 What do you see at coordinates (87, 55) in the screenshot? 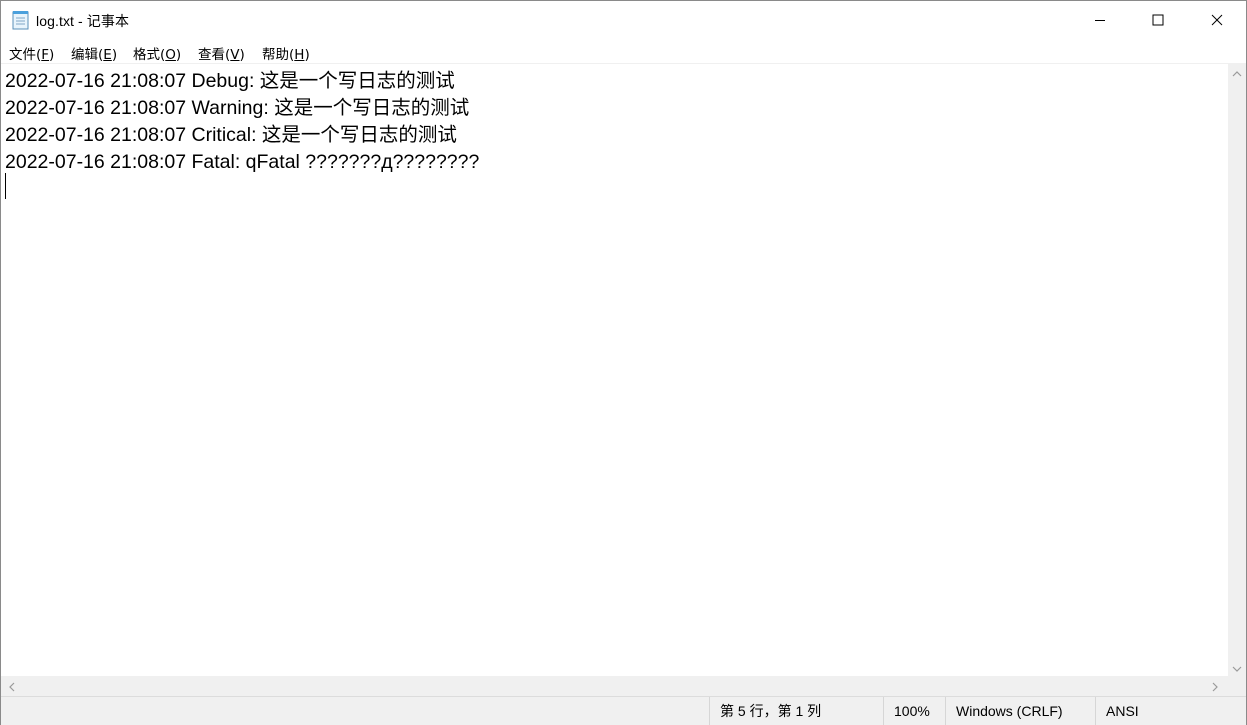
I see `menu-edit-label: 编辑(` at bounding box center [87, 55].